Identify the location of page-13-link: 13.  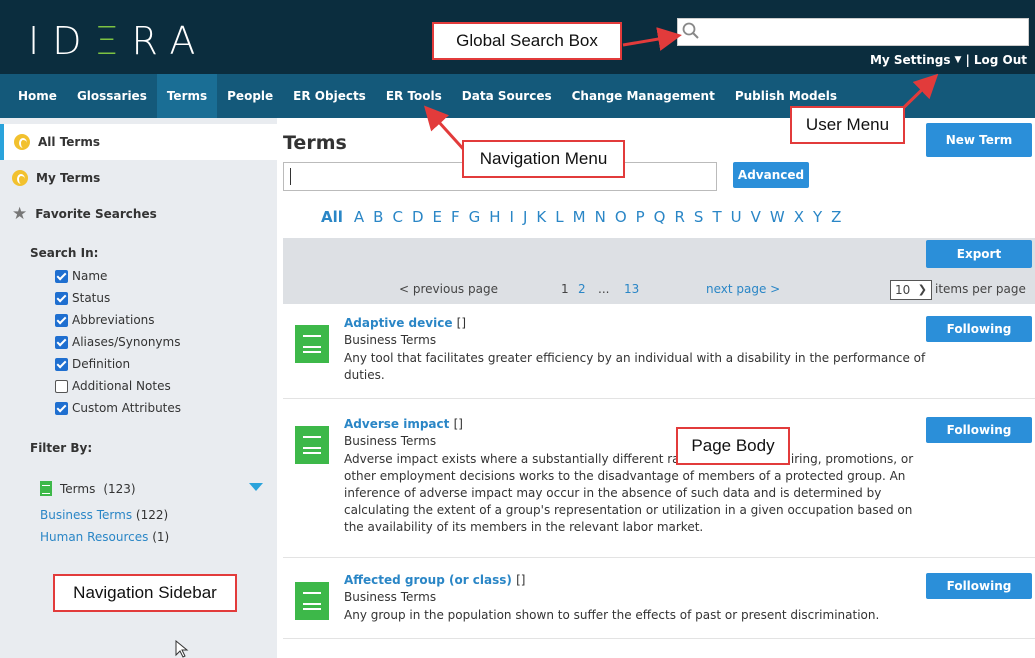
(631, 289).